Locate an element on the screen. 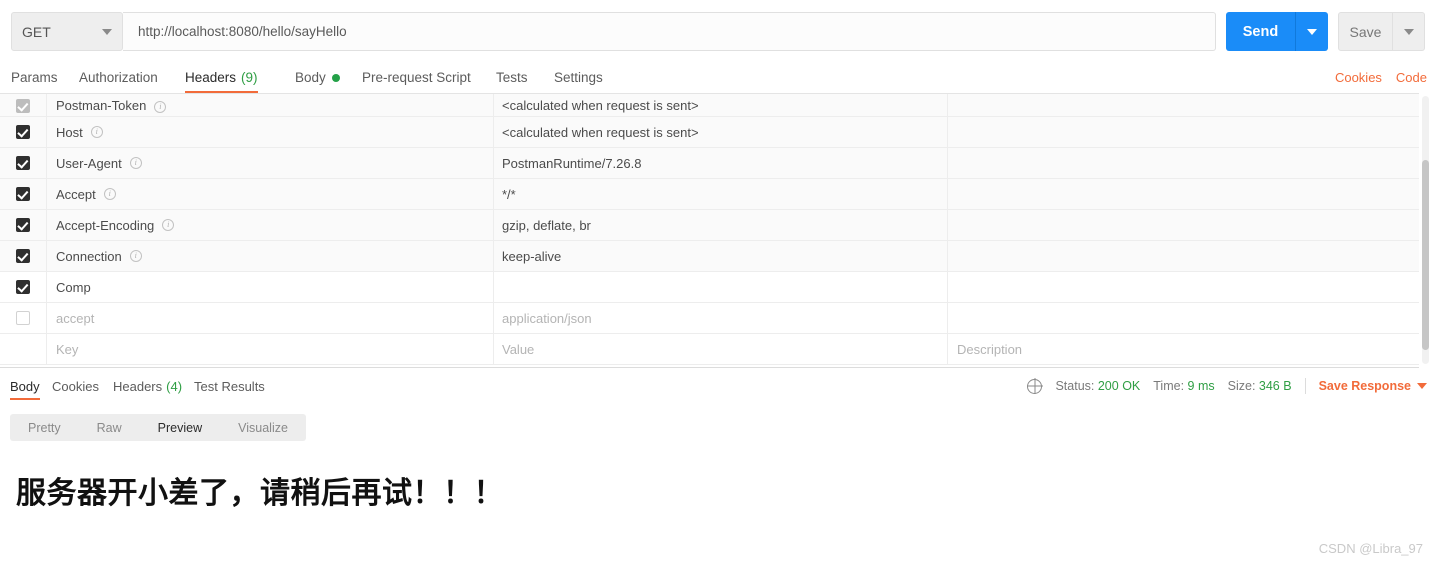 This screenshot has width=1435, height=564. header-value-cell: */* is located at coordinates (721, 194).